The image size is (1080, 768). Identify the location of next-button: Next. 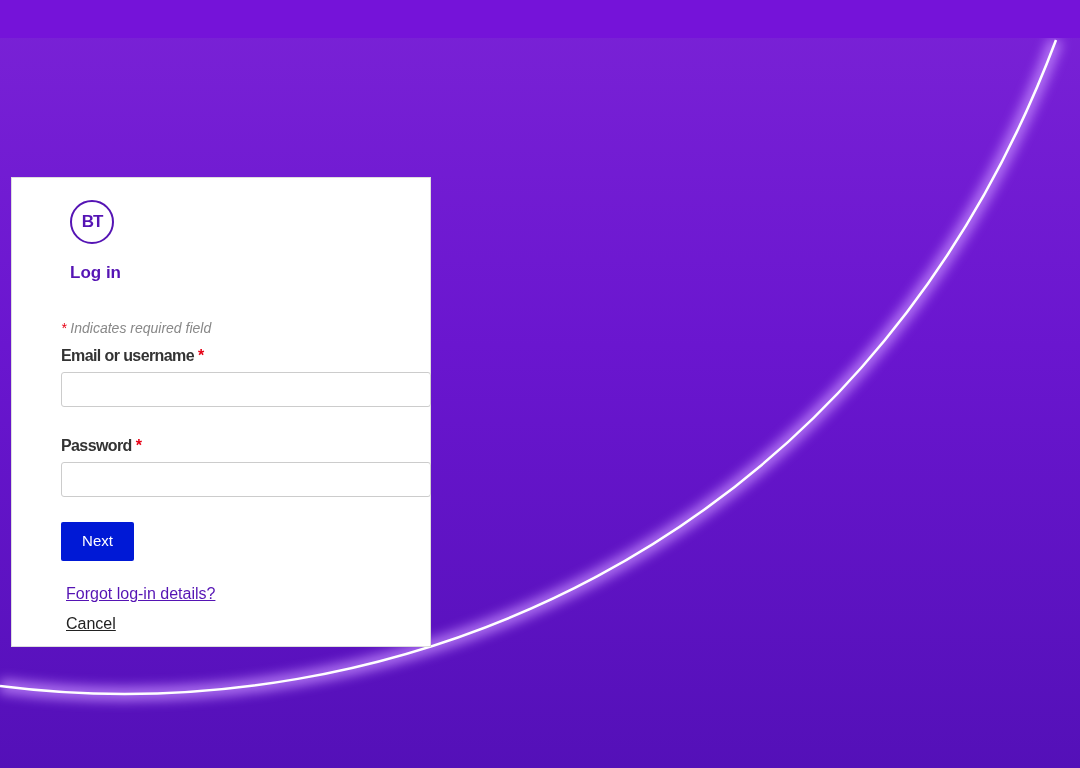
(97, 541).